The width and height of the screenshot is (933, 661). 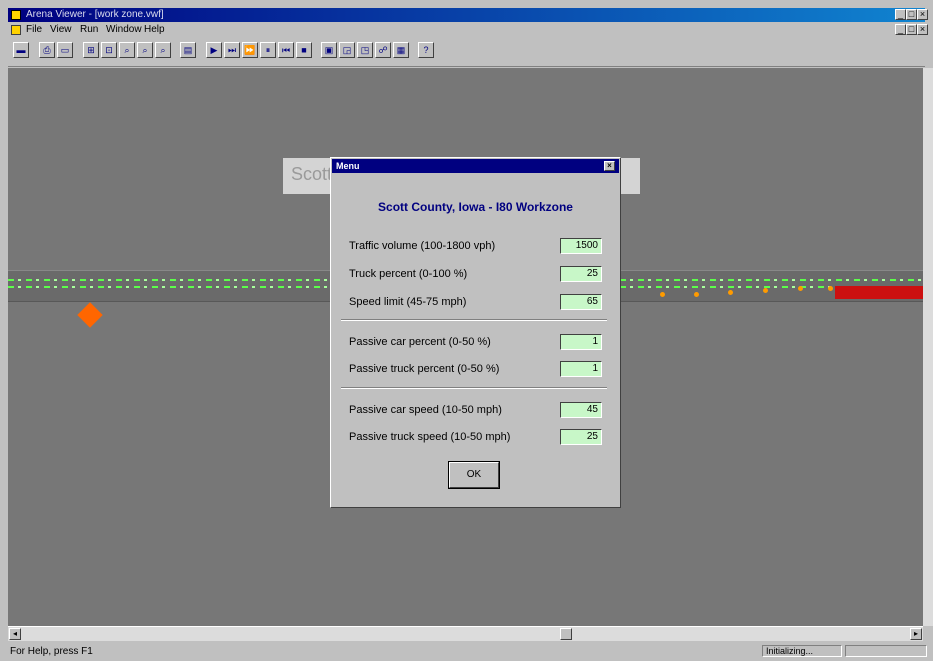 What do you see at coordinates (922, 29) in the screenshot?
I see `doc-close-button: ×` at bounding box center [922, 29].